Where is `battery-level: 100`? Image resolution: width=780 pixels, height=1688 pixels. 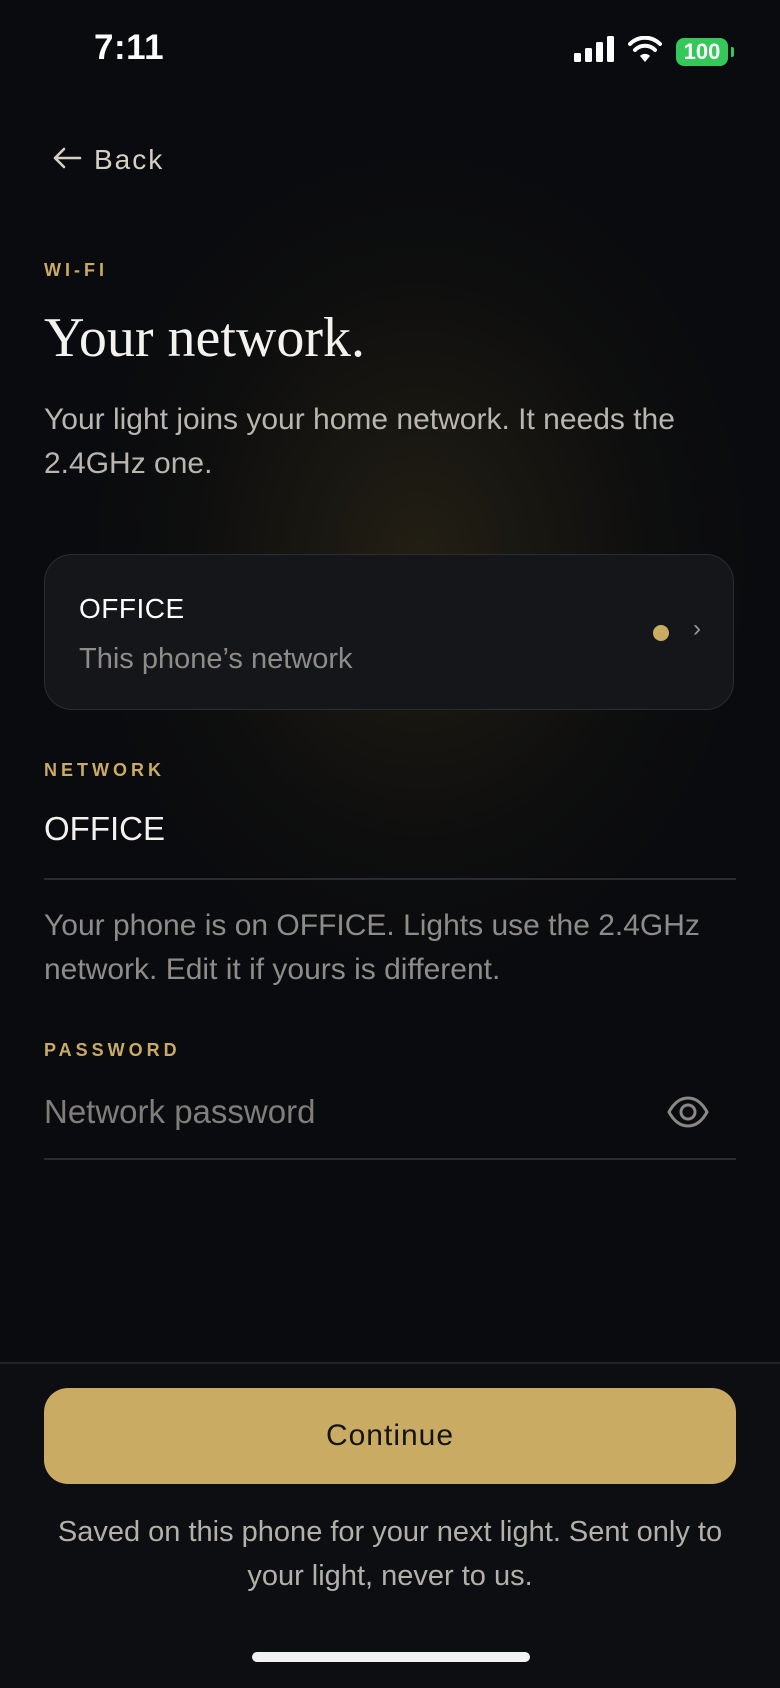 battery-level: 100 is located at coordinates (702, 51).